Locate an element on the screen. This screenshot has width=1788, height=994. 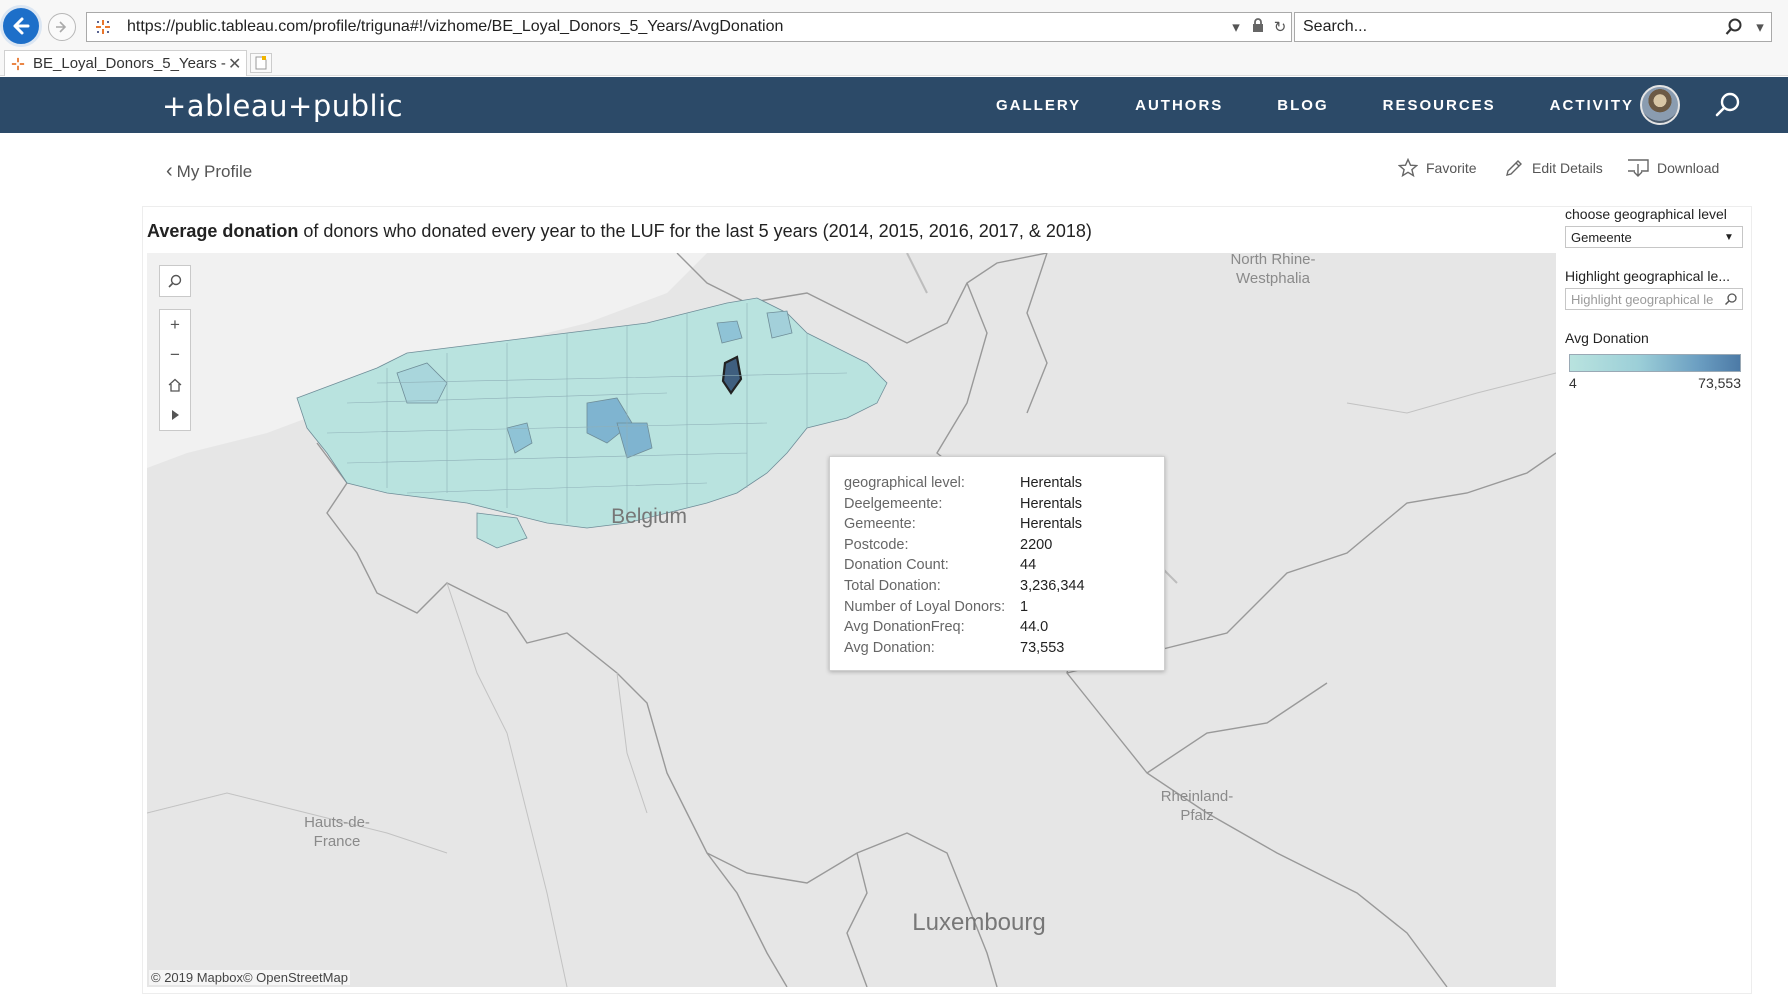
tooltip-value: 2200 is located at coordinates (1036, 544).